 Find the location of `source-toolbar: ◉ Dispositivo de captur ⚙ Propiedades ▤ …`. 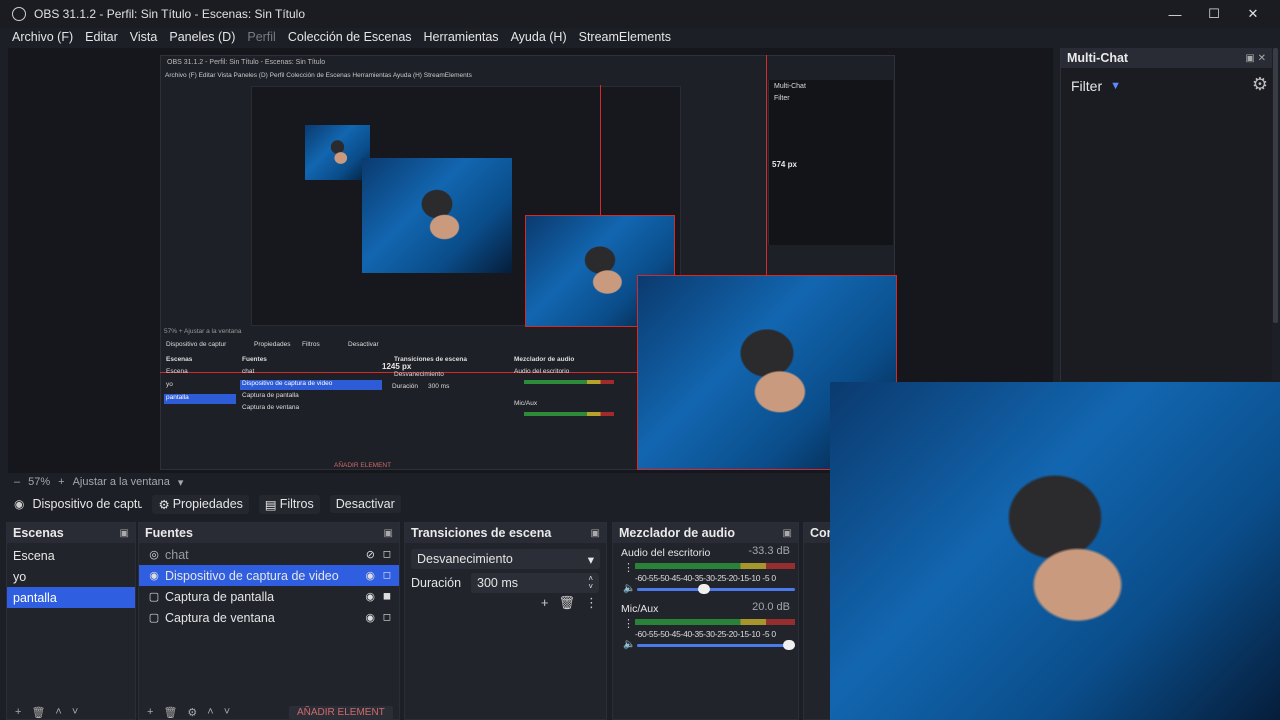

source-toolbar: ◉ Dispositivo de captur ⚙ Propiedades ▤ … is located at coordinates (415, 504).